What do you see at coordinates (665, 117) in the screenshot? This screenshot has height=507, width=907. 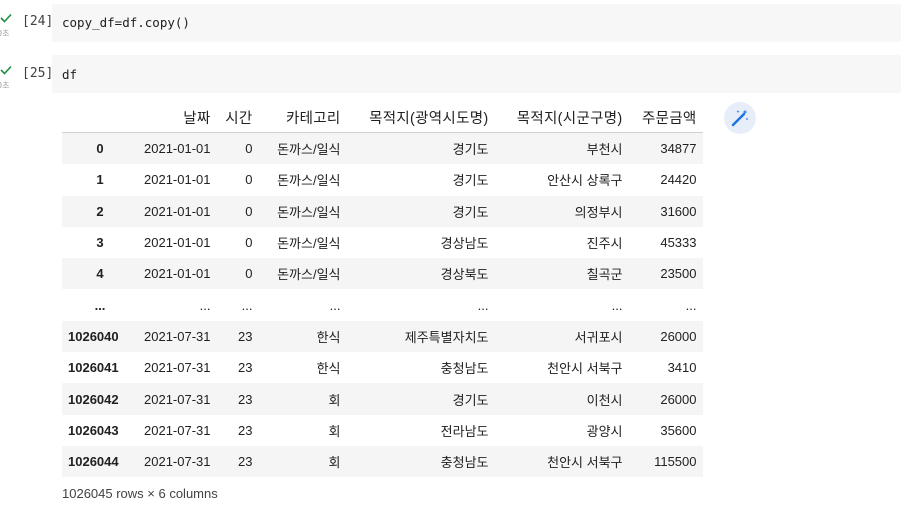 I see `column-header: 주문금액` at bounding box center [665, 117].